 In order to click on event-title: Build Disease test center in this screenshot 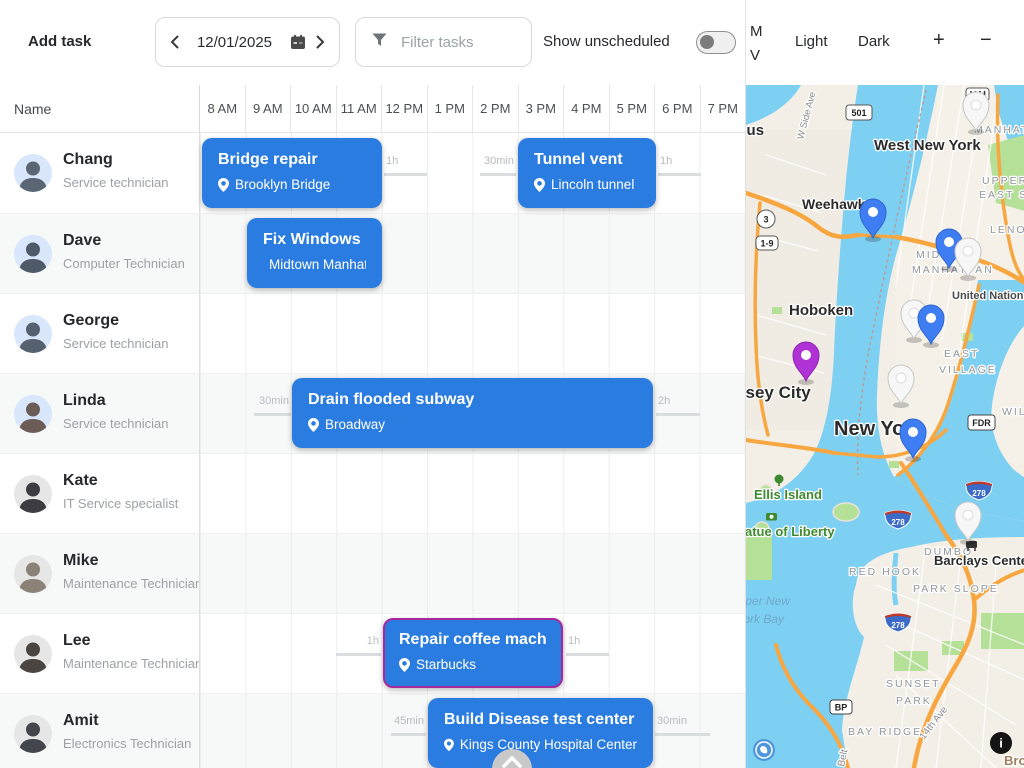, I will do `click(539, 719)`.